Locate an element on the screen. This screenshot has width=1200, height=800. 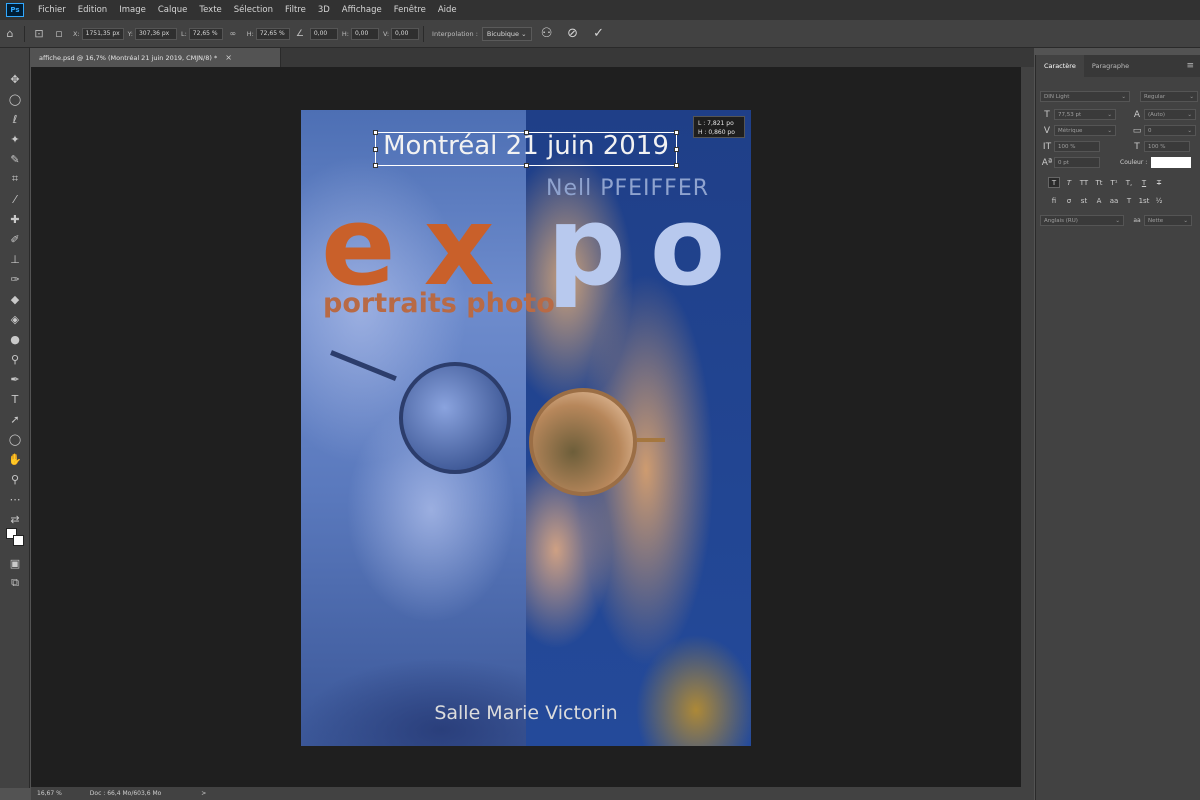
type-tool-icon: T is located at coordinates (15, 399).